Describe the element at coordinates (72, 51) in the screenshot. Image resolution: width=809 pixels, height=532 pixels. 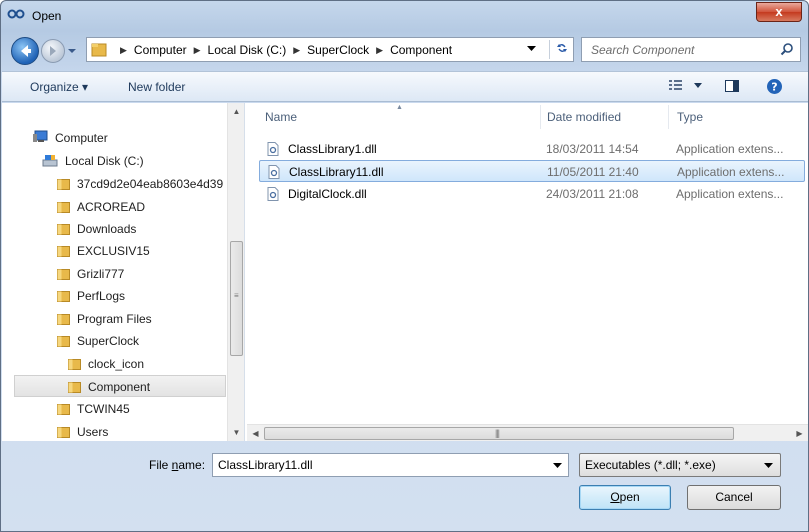
I see `recent-pages-chevron-down-icon` at that location.